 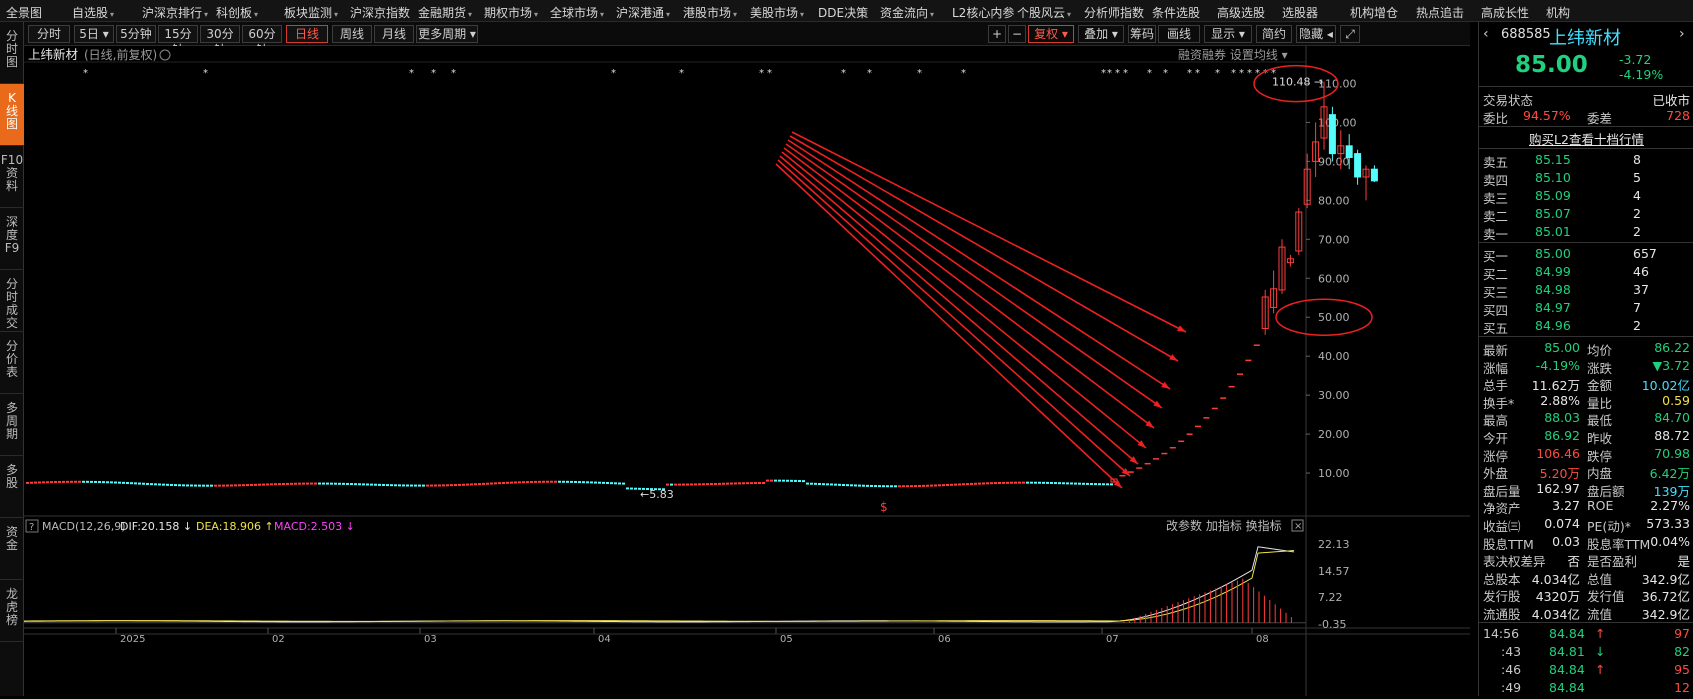 I want to click on stat-row: 流通股 4.034亿 流值 342.9亿, so click(x=1586, y=614).